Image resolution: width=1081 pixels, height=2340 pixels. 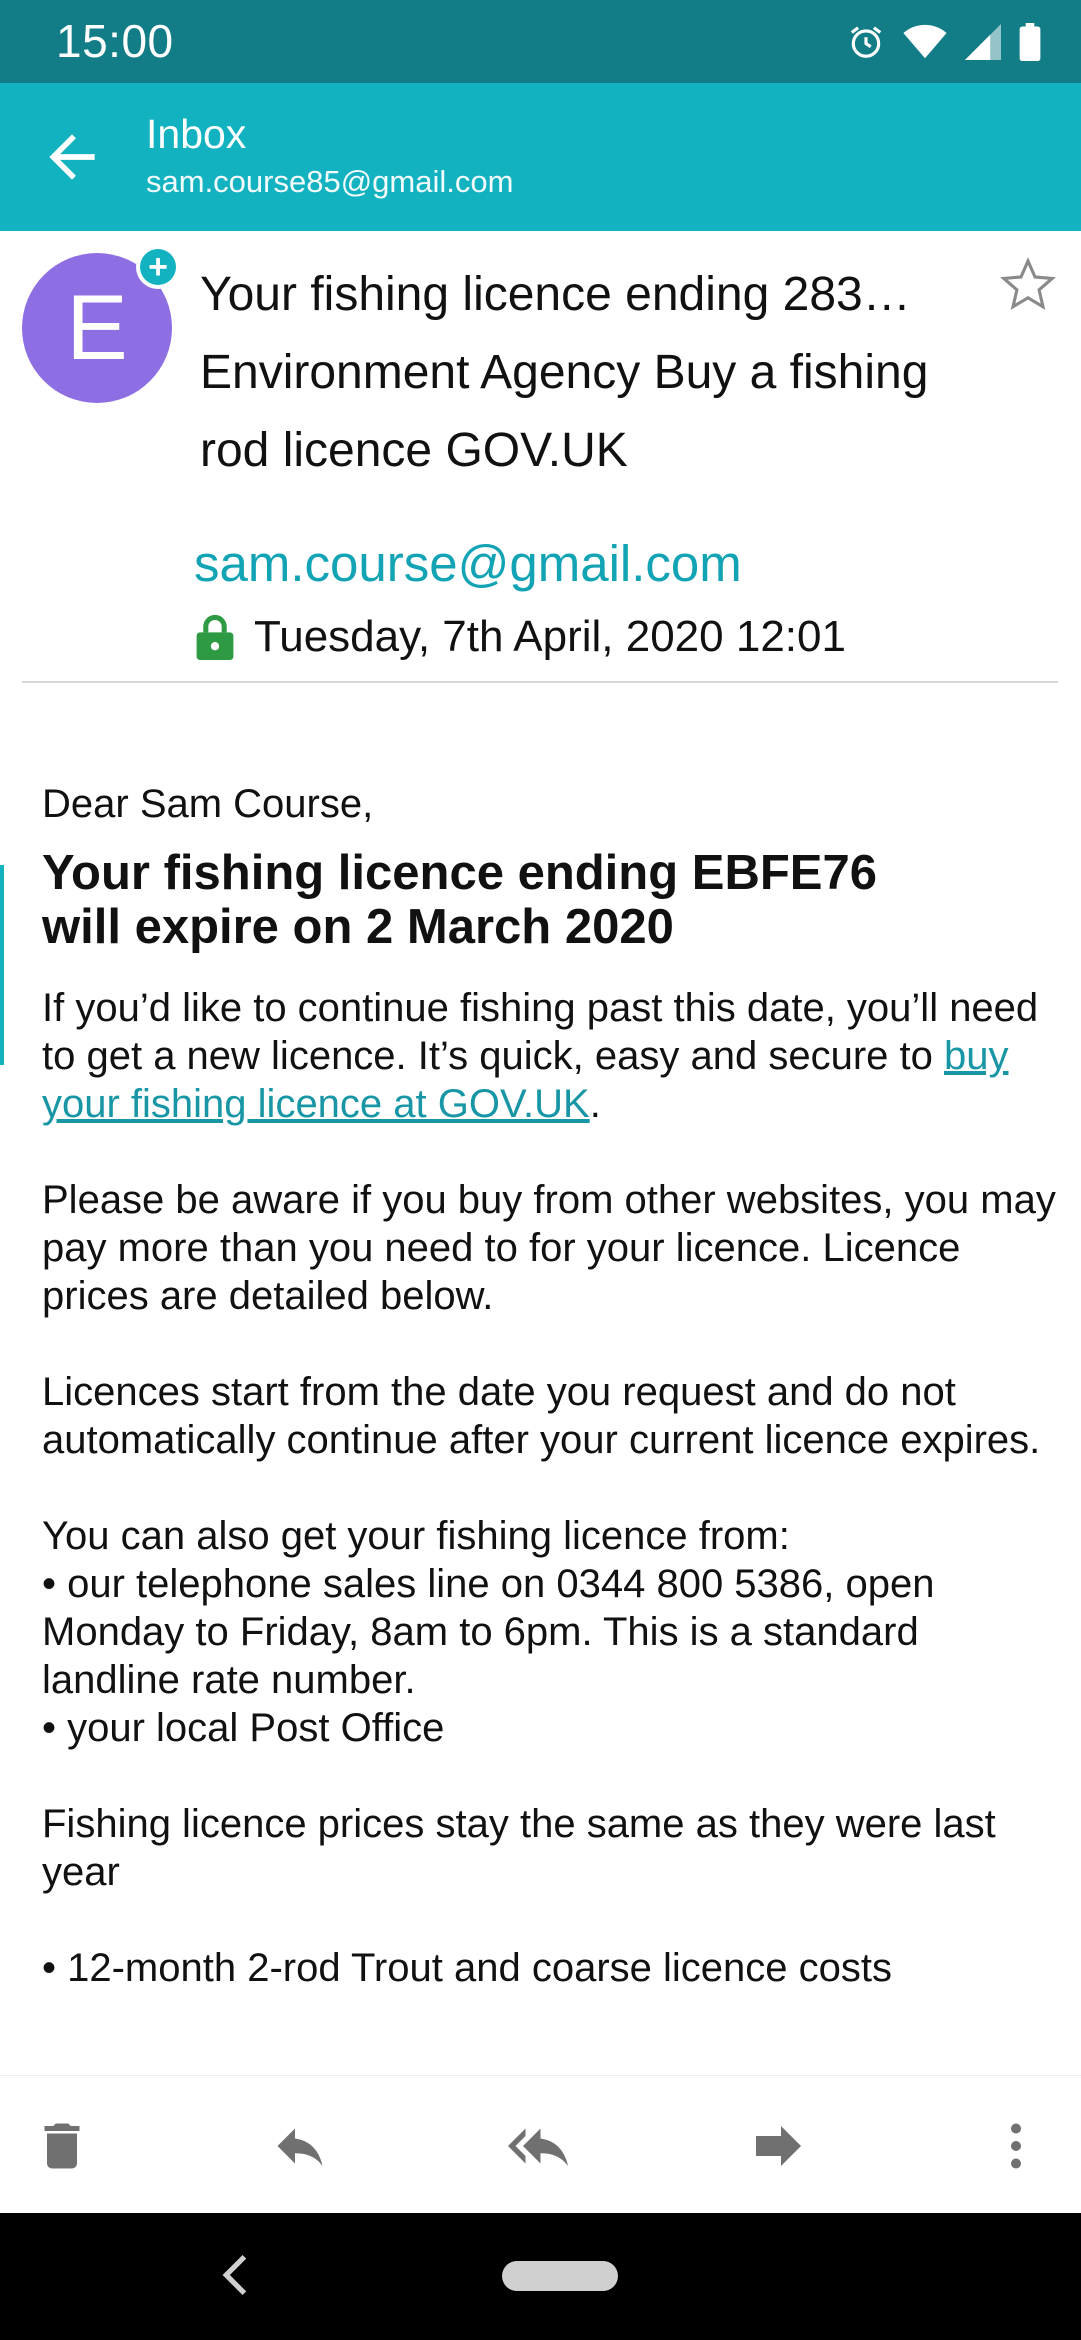 What do you see at coordinates (62, 2146) in the screenshot?
I see `delete-icon` at bounding box center [62, 2146].